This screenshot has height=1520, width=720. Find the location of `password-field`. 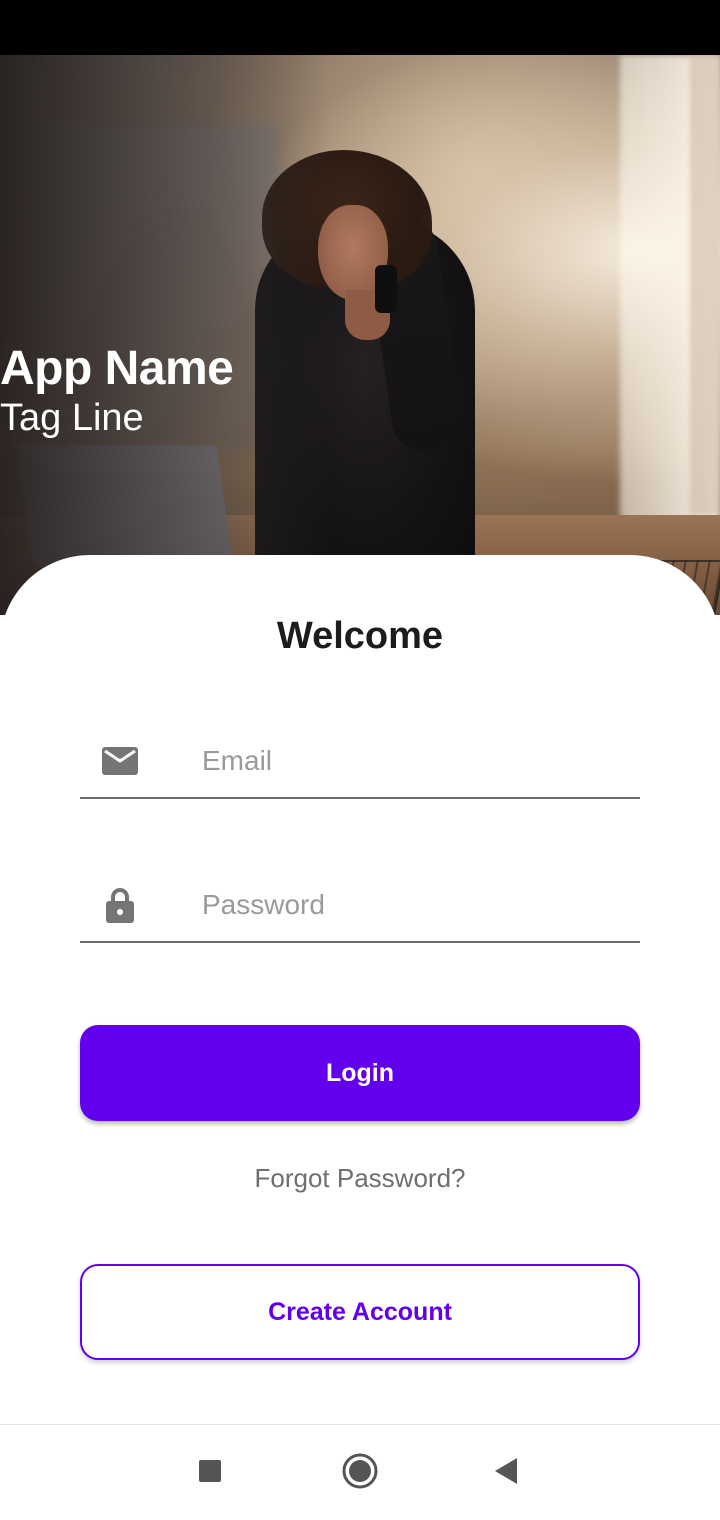

password-field is located at coordinates (360, 905).